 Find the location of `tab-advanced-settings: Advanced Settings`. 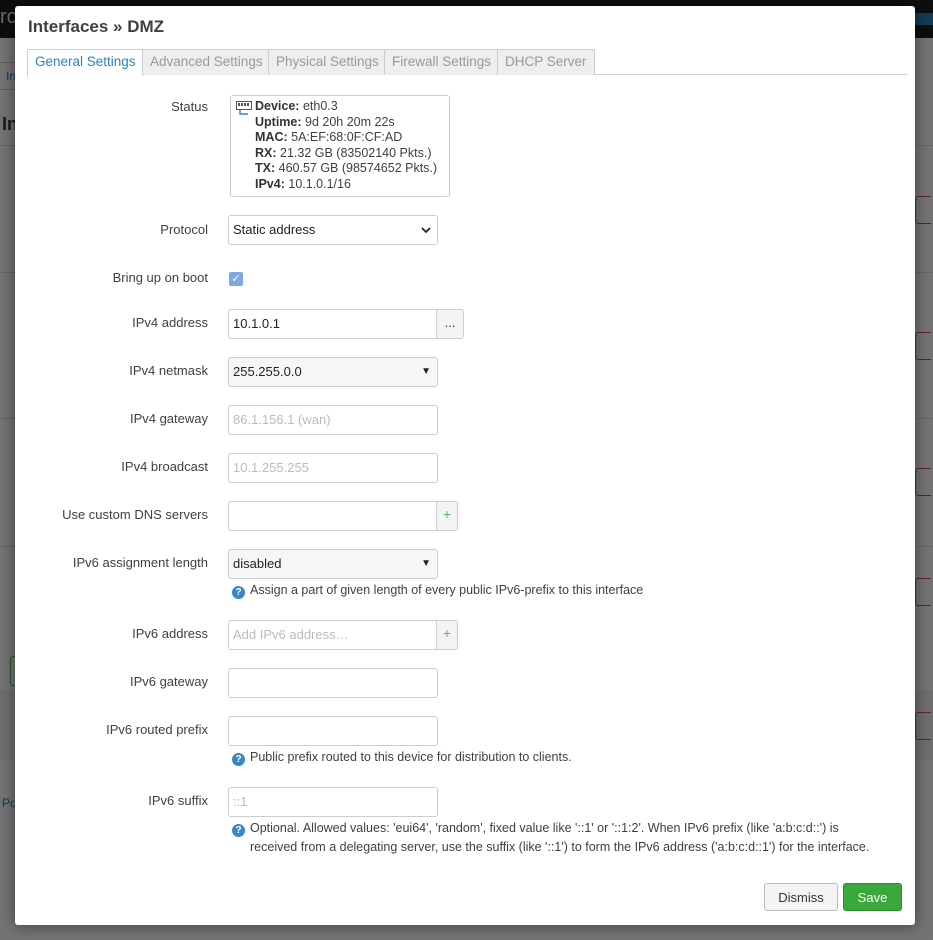

tab-advanced-settings: Advanced Settings is located at coordinates (206, 62).